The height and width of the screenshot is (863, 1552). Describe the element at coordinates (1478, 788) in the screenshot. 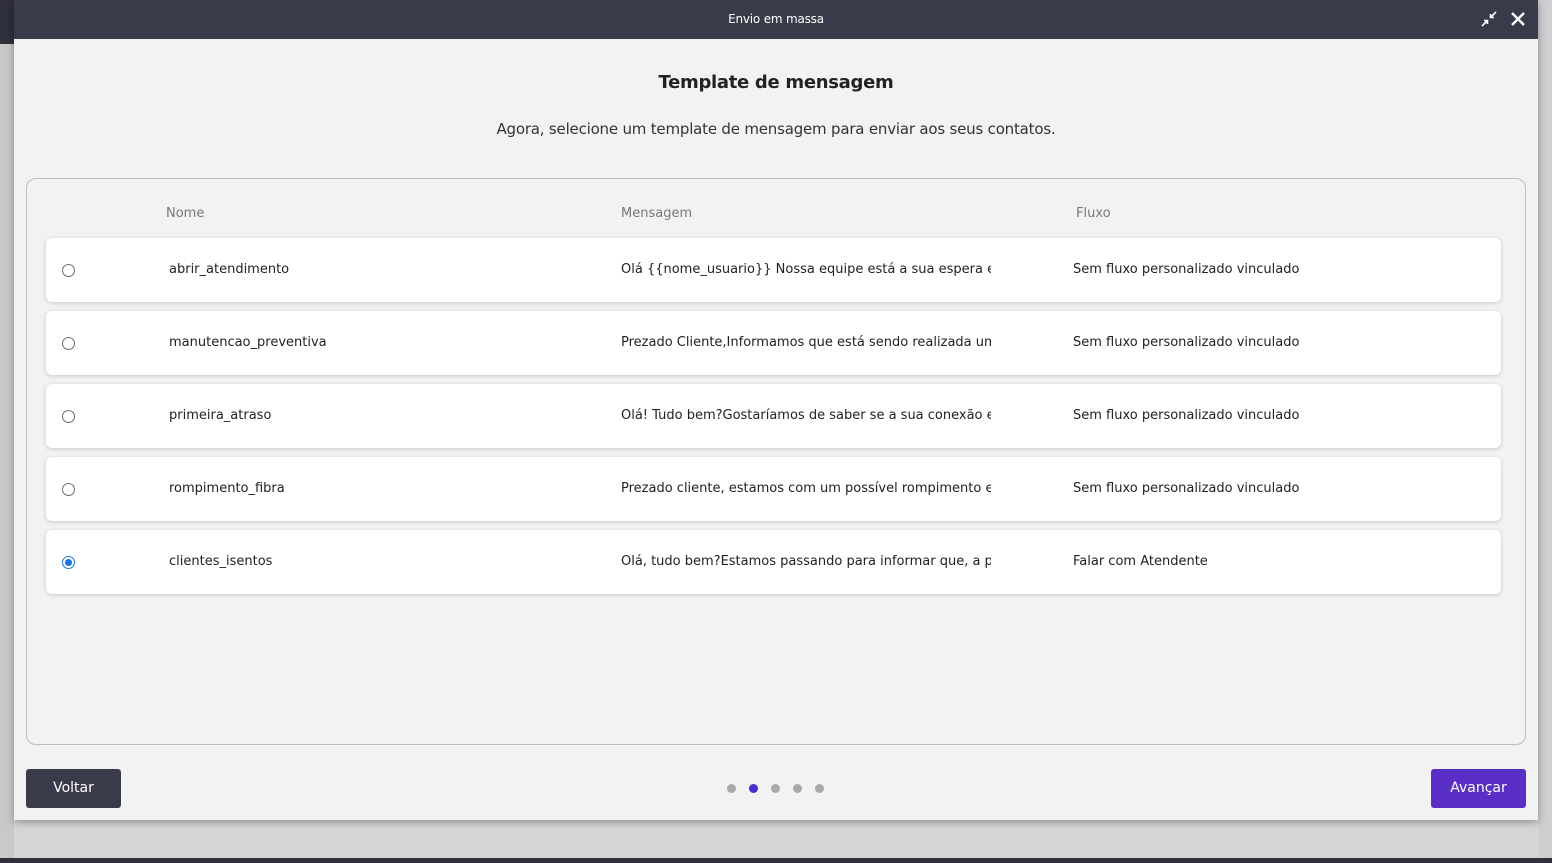

I see `next-button: Avançar` at that location.